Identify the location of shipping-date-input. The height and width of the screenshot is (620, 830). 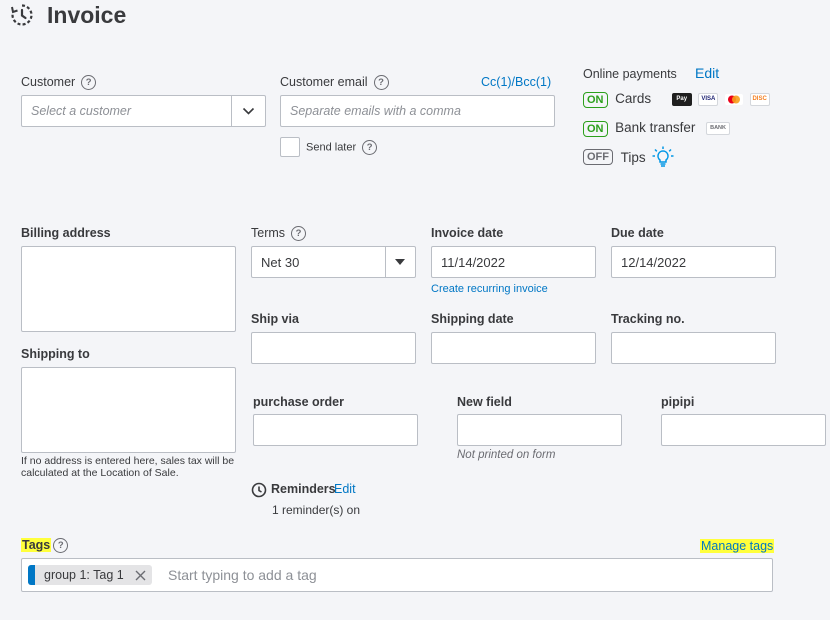
(513, 348).